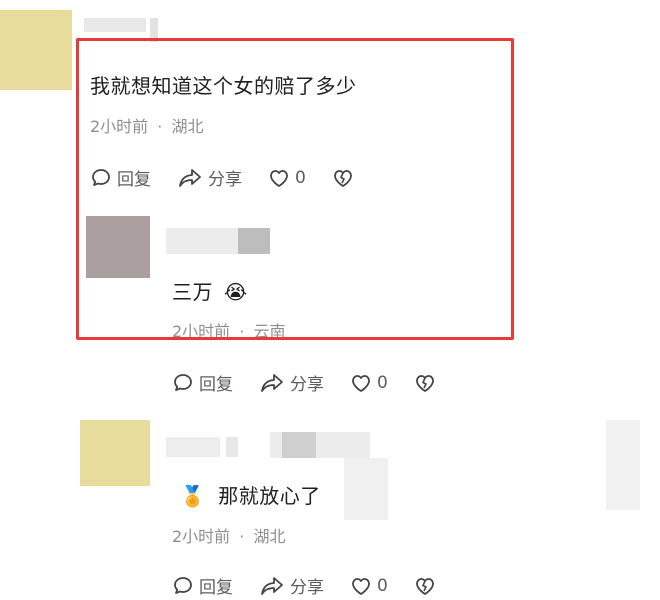 The image size is (660, 600). What do you see at coordinates (193, 496) in the screenshot?
I see `medal-emoji: 🏅` at bounding box center [193, 496].